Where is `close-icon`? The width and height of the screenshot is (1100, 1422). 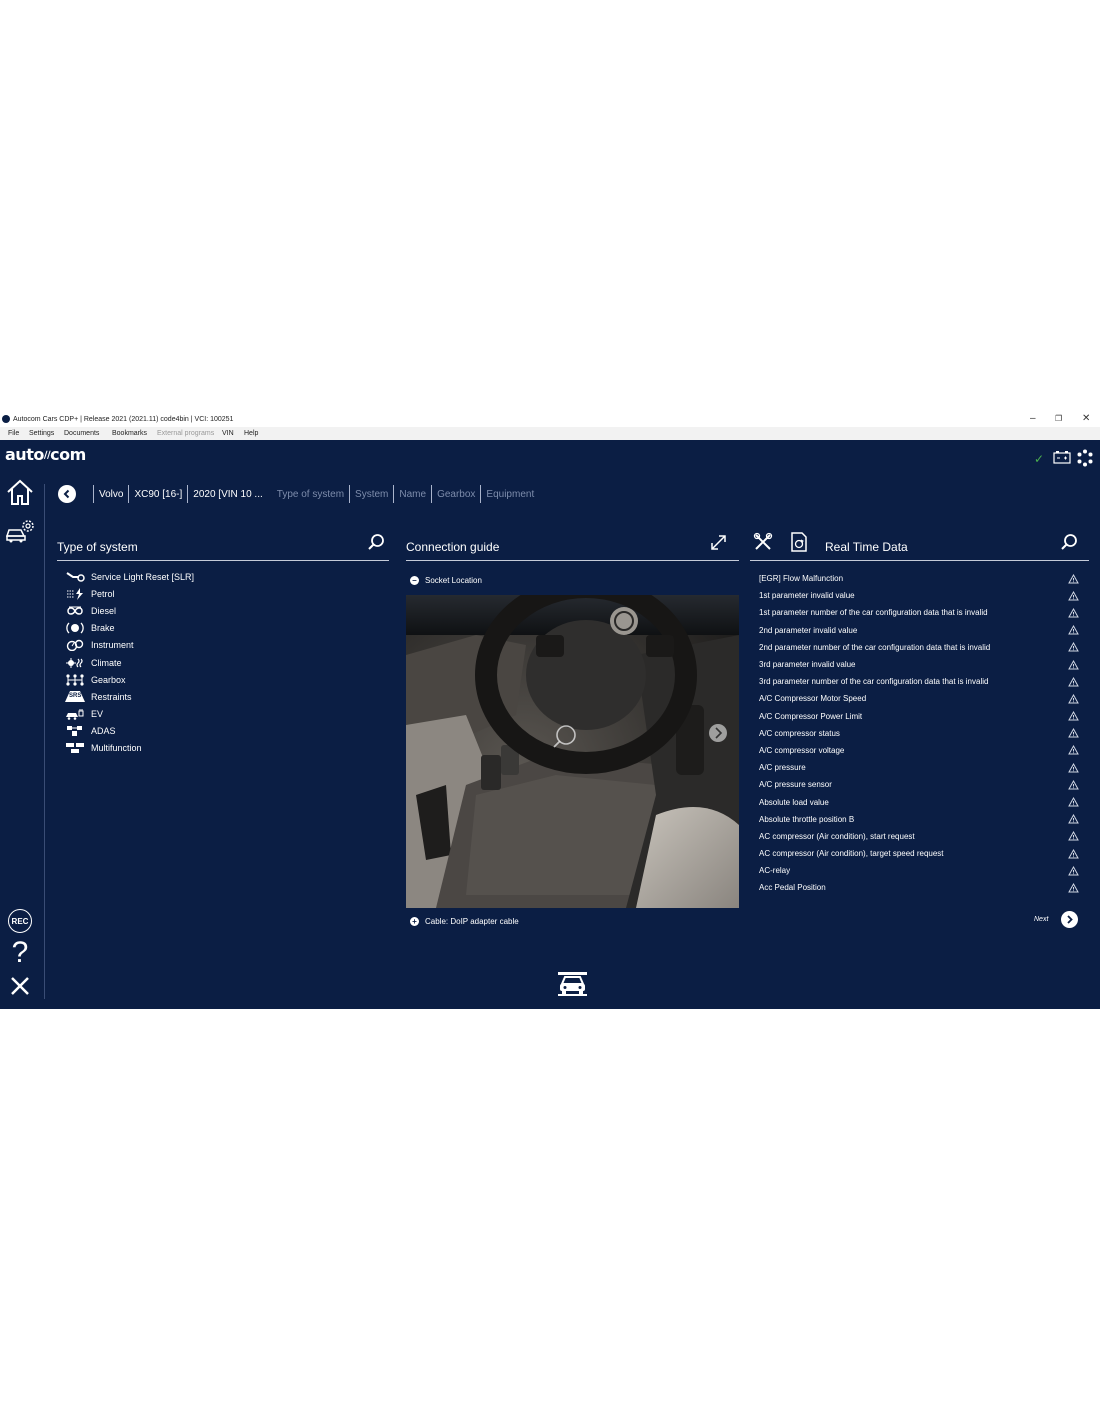
close-icon is located at coordinates (20, 986).